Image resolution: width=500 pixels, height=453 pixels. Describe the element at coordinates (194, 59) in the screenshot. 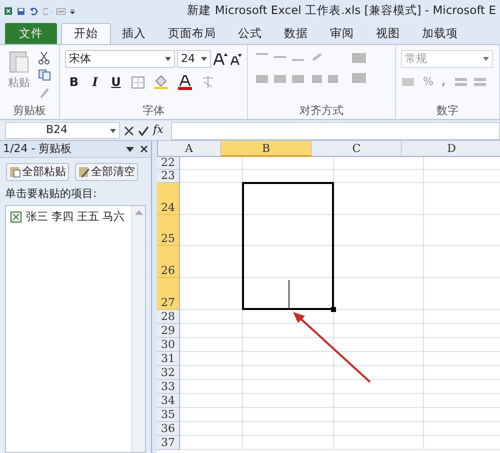

I see `font-size-field: 24` at that location.